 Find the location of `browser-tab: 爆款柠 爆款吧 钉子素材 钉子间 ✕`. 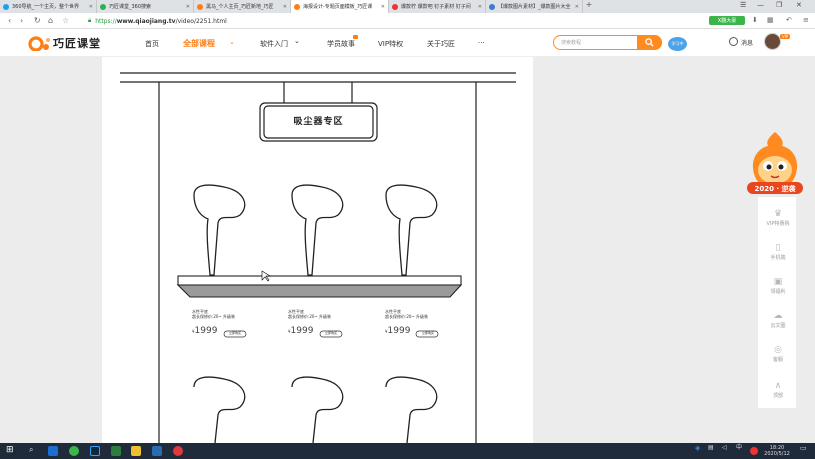

browser-tab: 爆款柠 爆款吧 钉子素材 钉子间 ✕ is located at coordinates (437, 6).